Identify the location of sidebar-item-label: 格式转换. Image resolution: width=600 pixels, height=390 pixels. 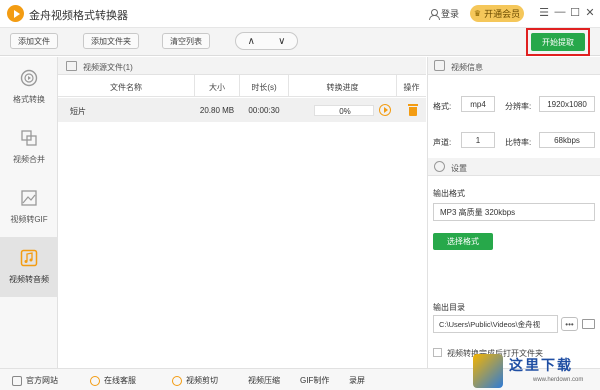
(29, 99).